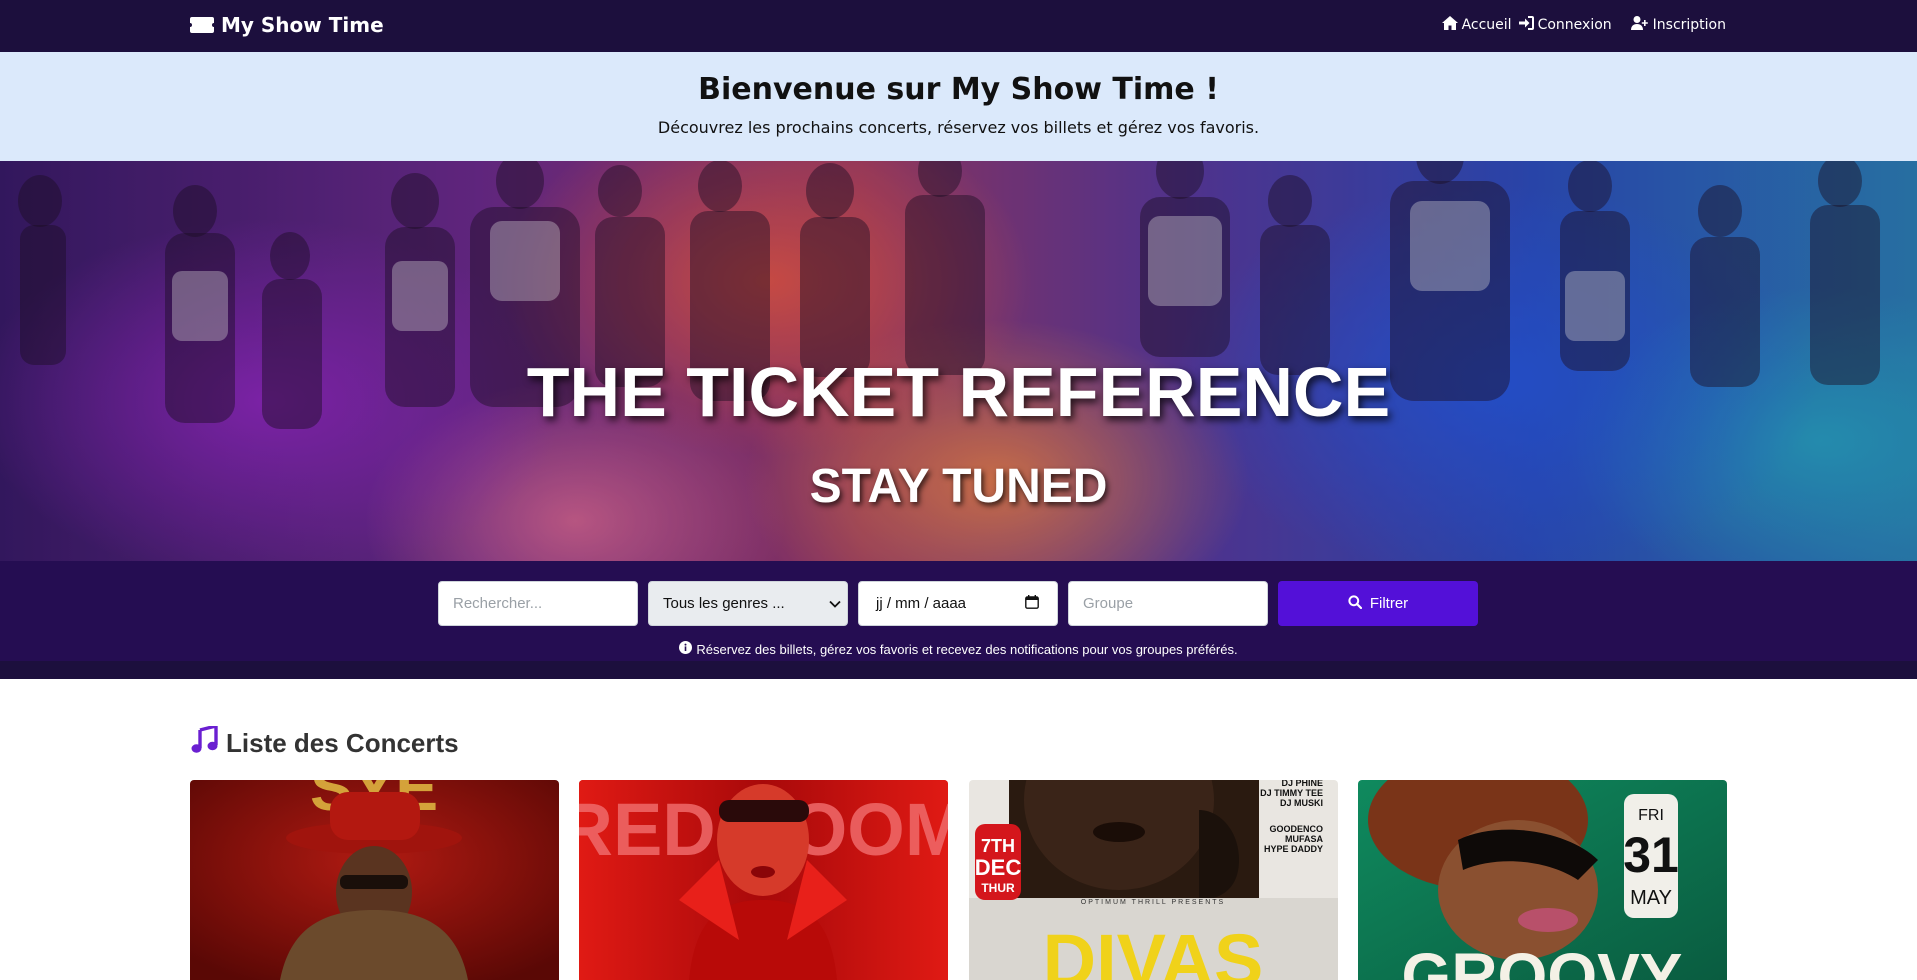  Describe the element at coordinates (958, 486) in the screenshot. I see `hero-subtitle: STAY TUNED` at that location.